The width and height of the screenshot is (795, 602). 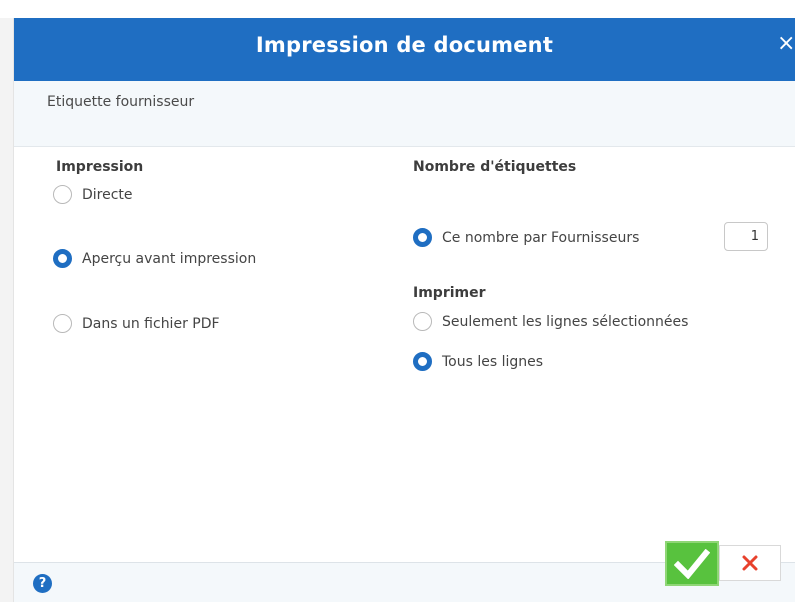 I want to click on radio-directe: Directe, so click(x=93, y=194).